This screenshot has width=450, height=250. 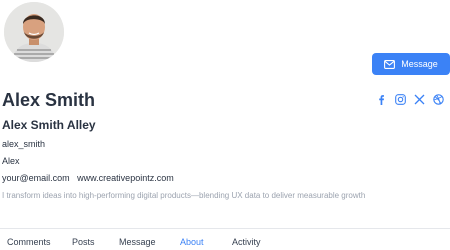 I want to click on tab-activity: Activity, so click(x=246, y=242).